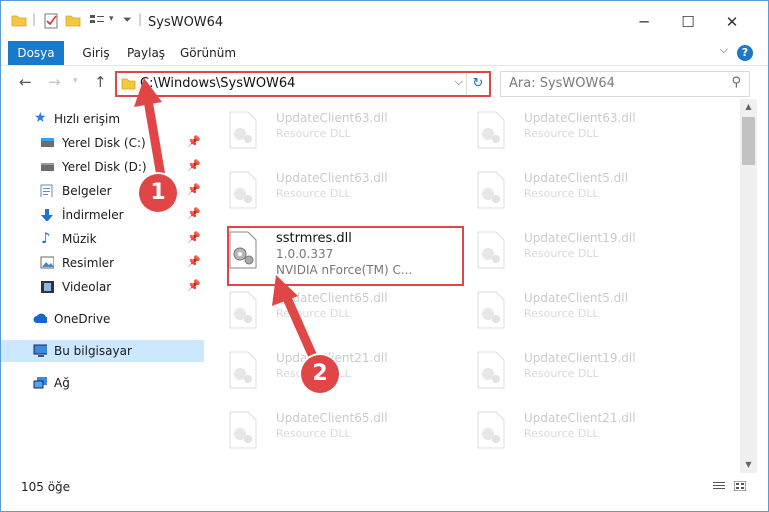 The image size is (769, 512). What do you see at coordinates (740, 486) in the screenshot?
I see `large-icons-view-icon` at bounding box center [740, 486].